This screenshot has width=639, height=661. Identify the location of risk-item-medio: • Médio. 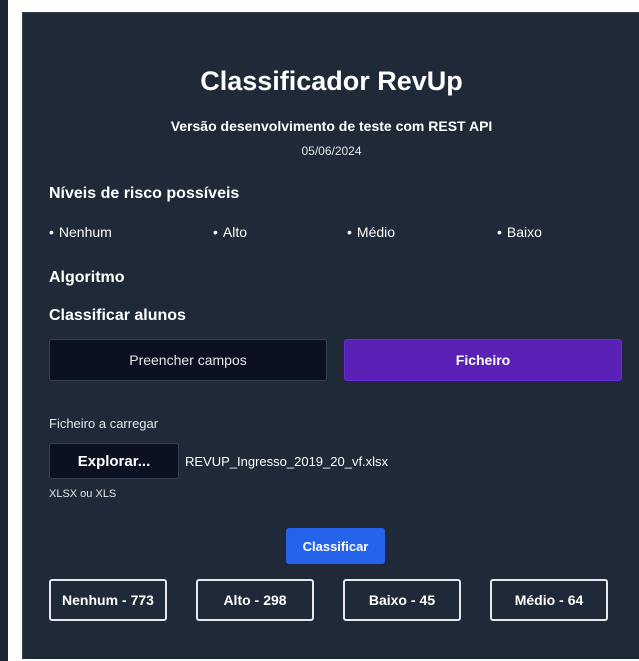
(371, 232).